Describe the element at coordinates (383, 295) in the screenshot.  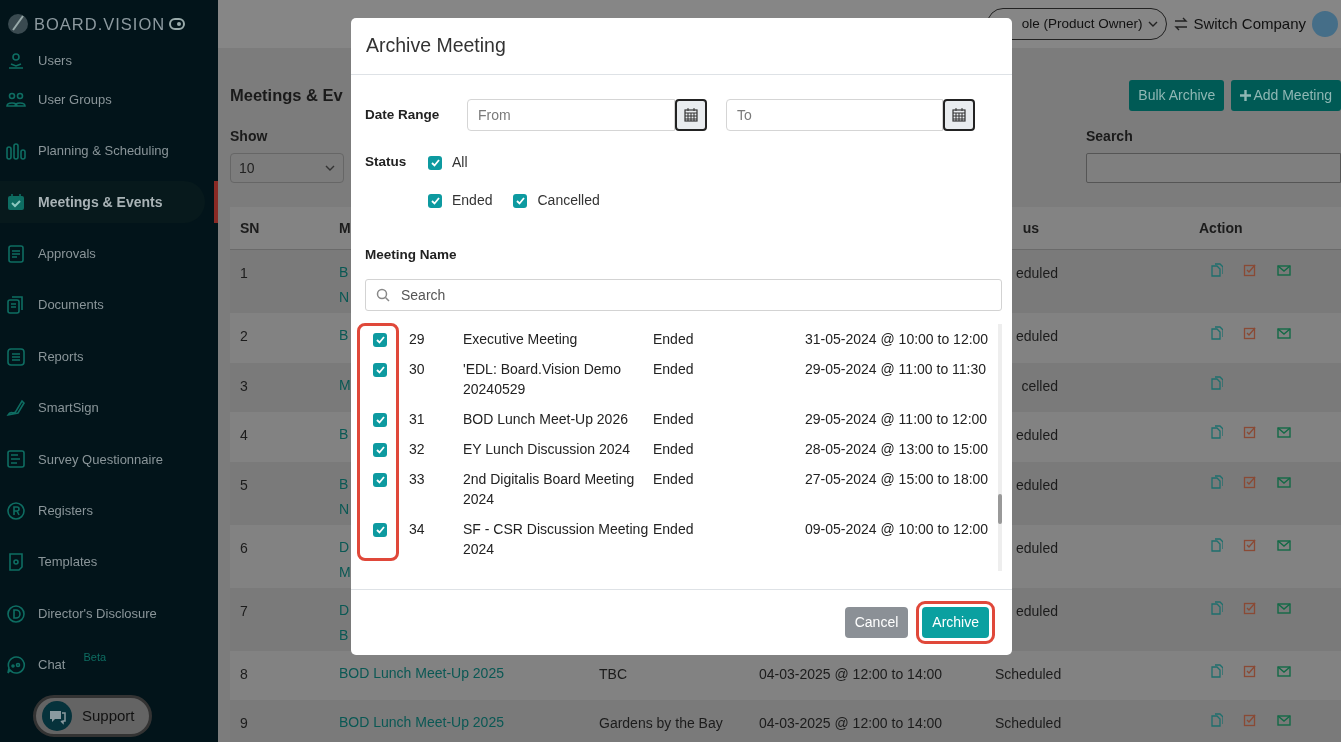
I see `search-icon` at that location.